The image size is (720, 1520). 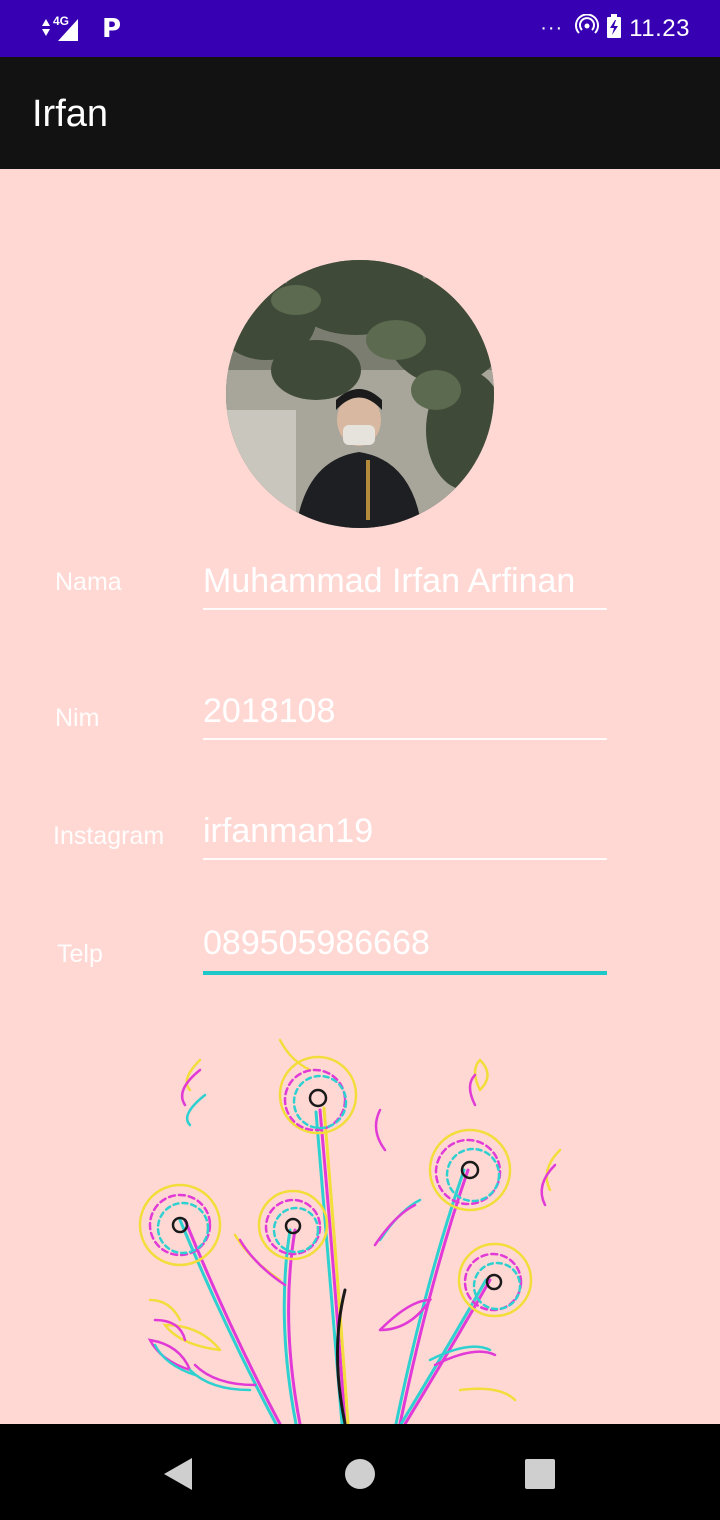 I want to click on label-instagram: Instagram, so click(x=109, y=836).